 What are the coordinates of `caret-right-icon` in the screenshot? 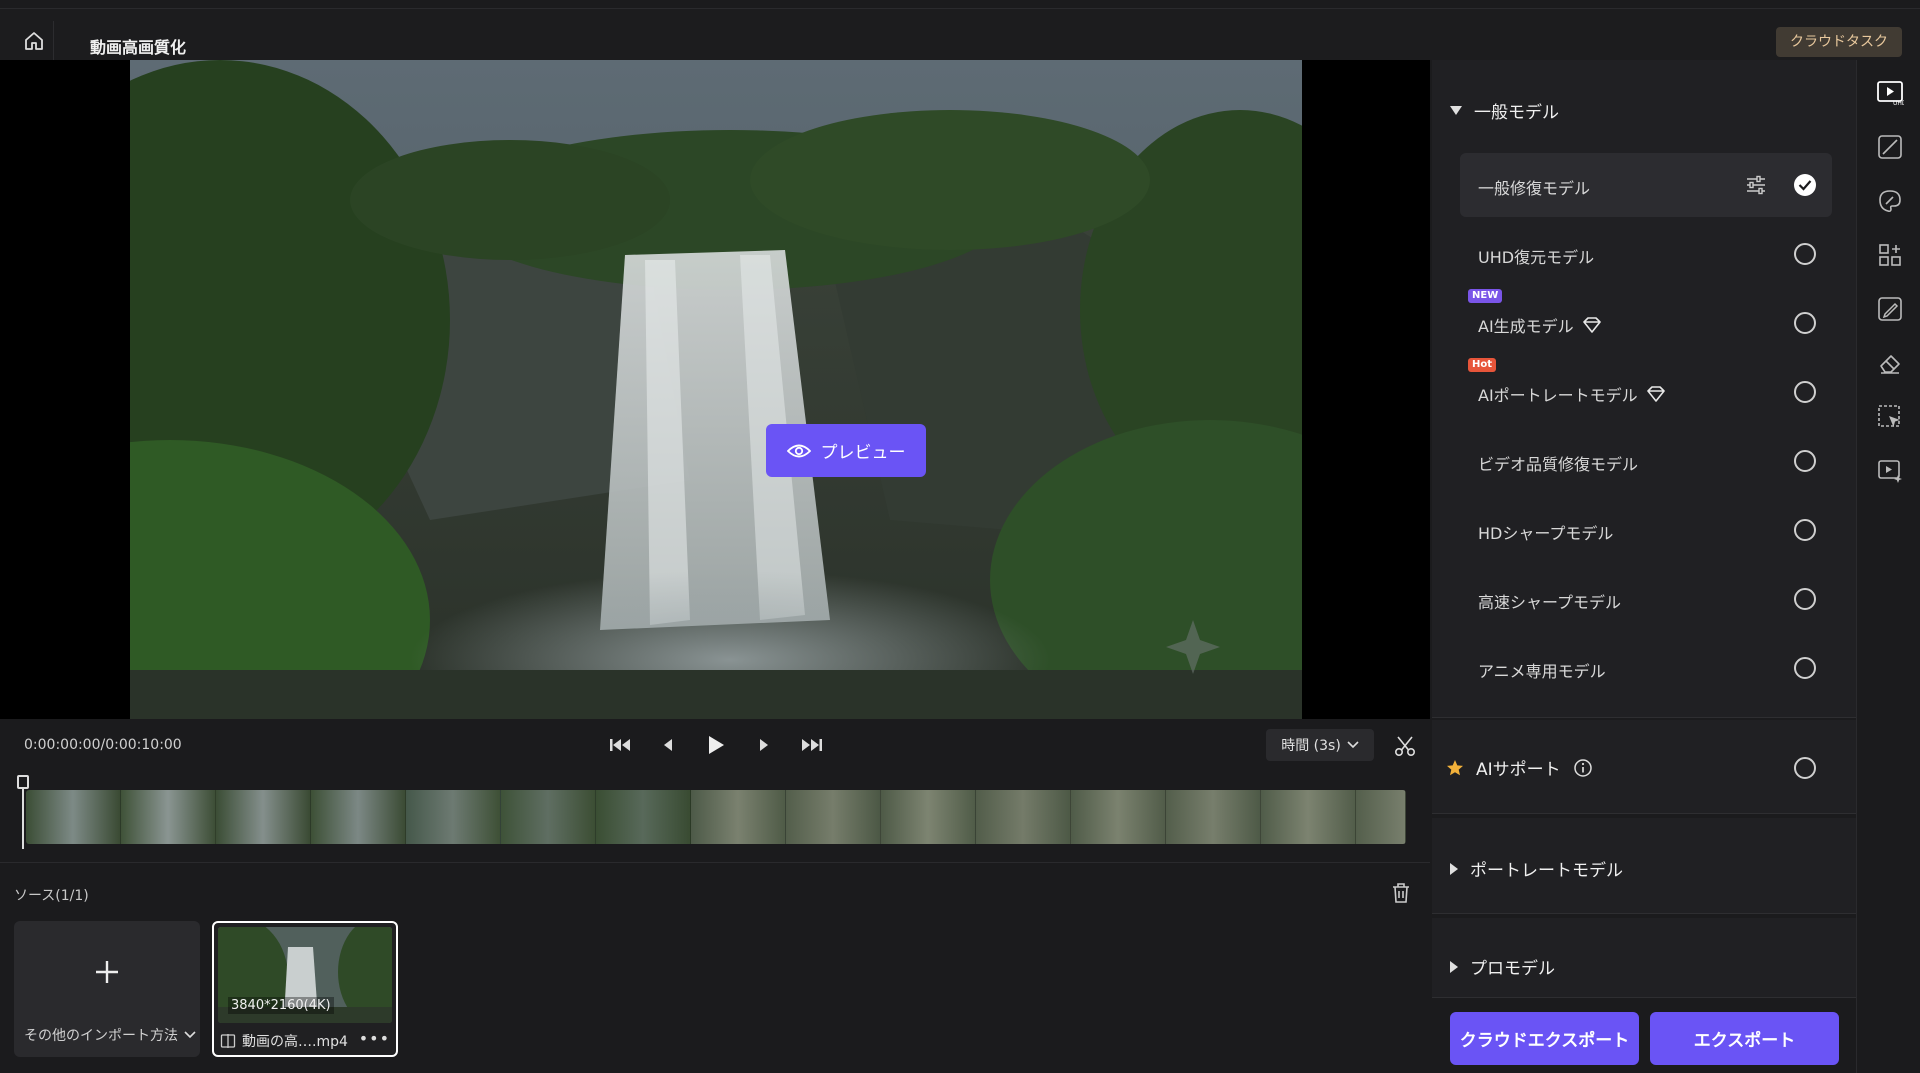 It's located at (1454, 966).